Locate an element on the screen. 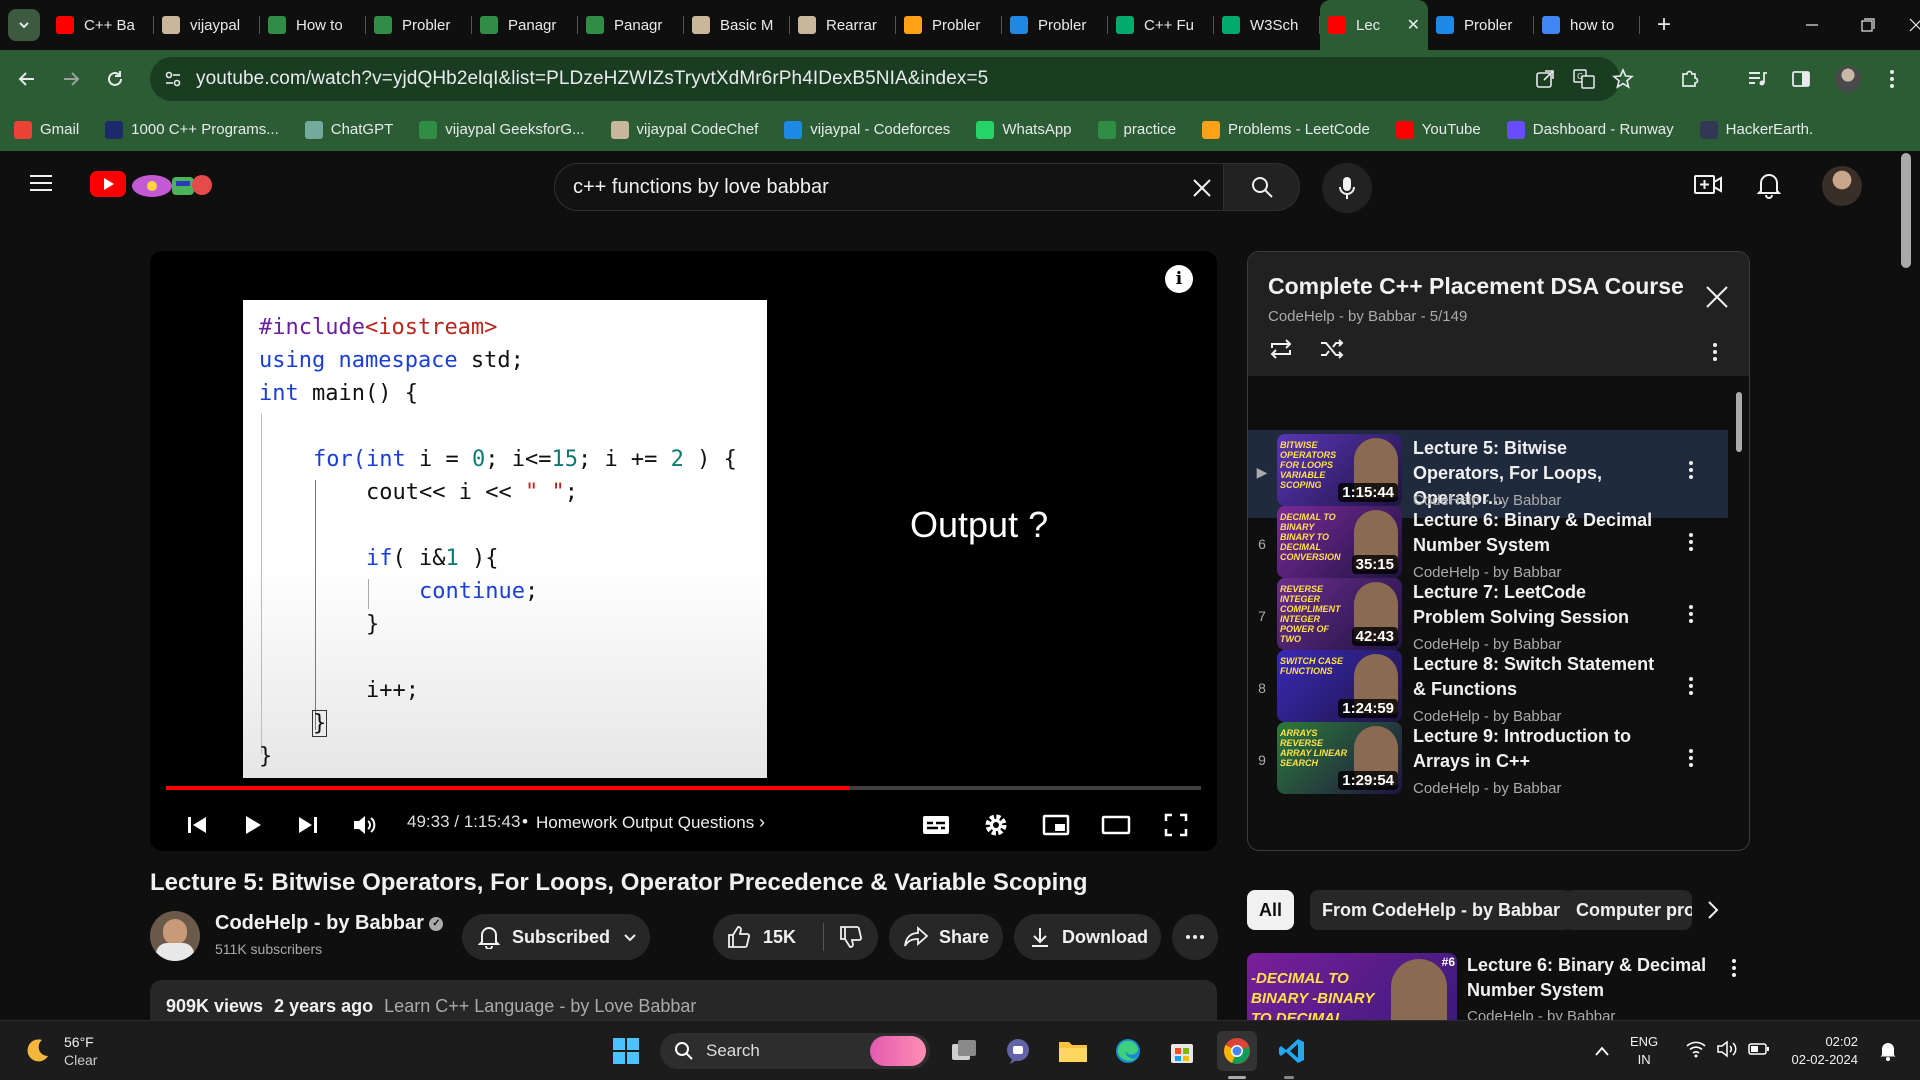  back-button is located at coordinates (27, 79).